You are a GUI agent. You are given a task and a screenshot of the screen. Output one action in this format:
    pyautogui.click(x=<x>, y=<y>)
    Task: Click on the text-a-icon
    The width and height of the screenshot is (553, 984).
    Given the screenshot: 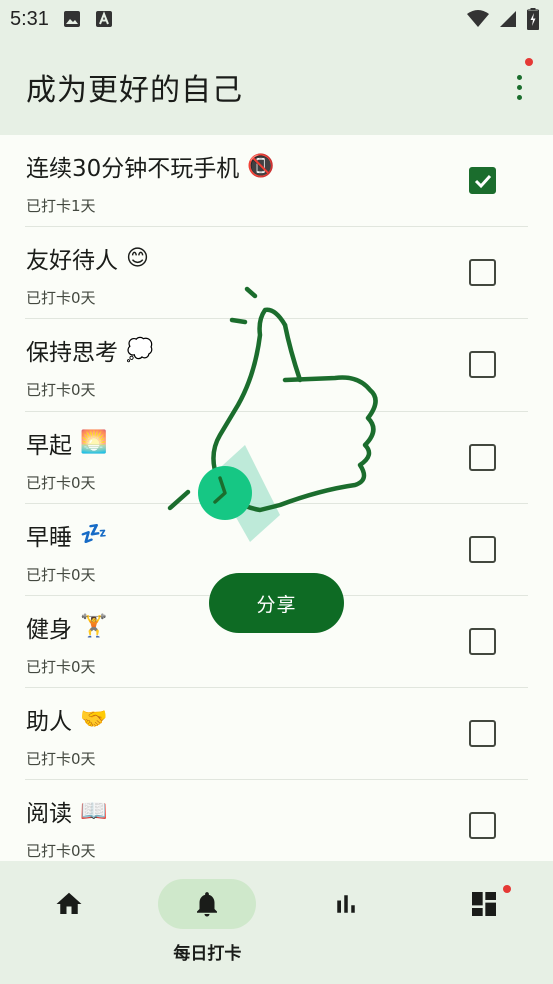 What is the action you would take?
    pyautogui.click(x=104, y=19)
    